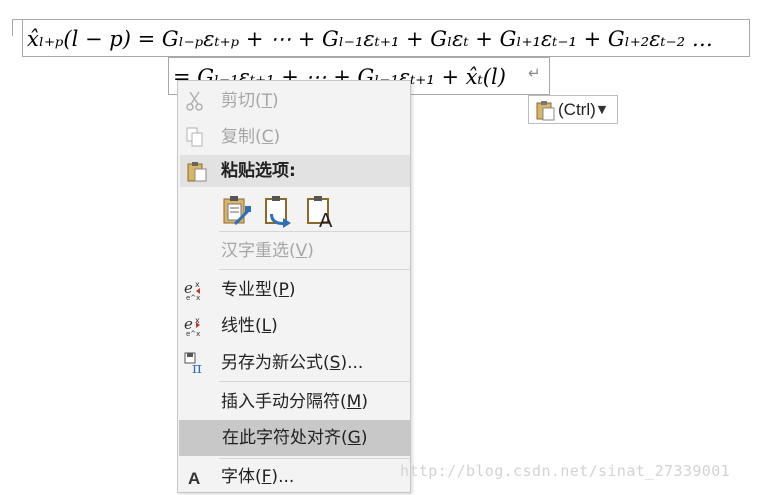  What do you see at coordinates (258, 171) in the screenshot?
I see `paste-options-label: 粘贴选项:` at bounding box center [258, 171].